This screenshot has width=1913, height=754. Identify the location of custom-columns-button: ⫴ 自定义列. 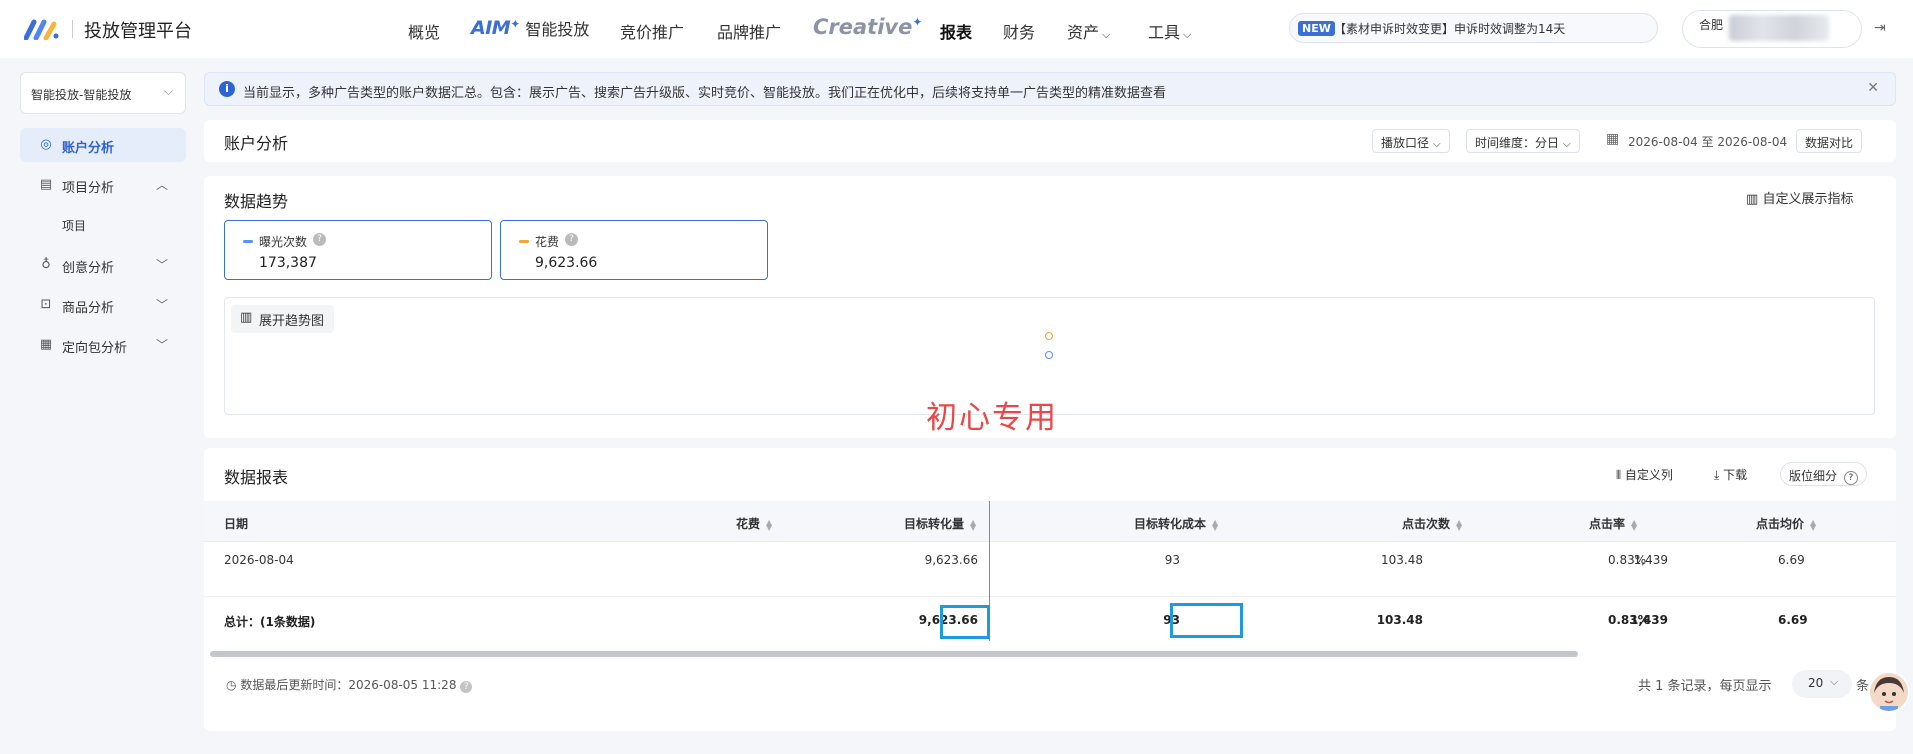
(1644, 474).